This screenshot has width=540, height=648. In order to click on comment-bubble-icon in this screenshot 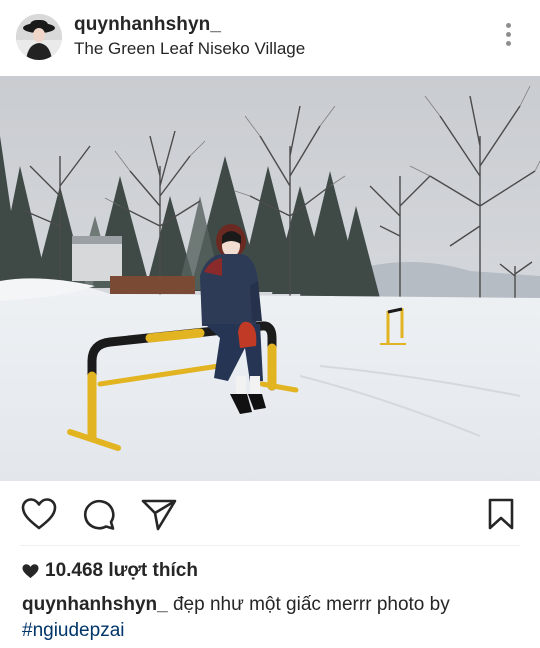, I will do `click(99, 514)`.